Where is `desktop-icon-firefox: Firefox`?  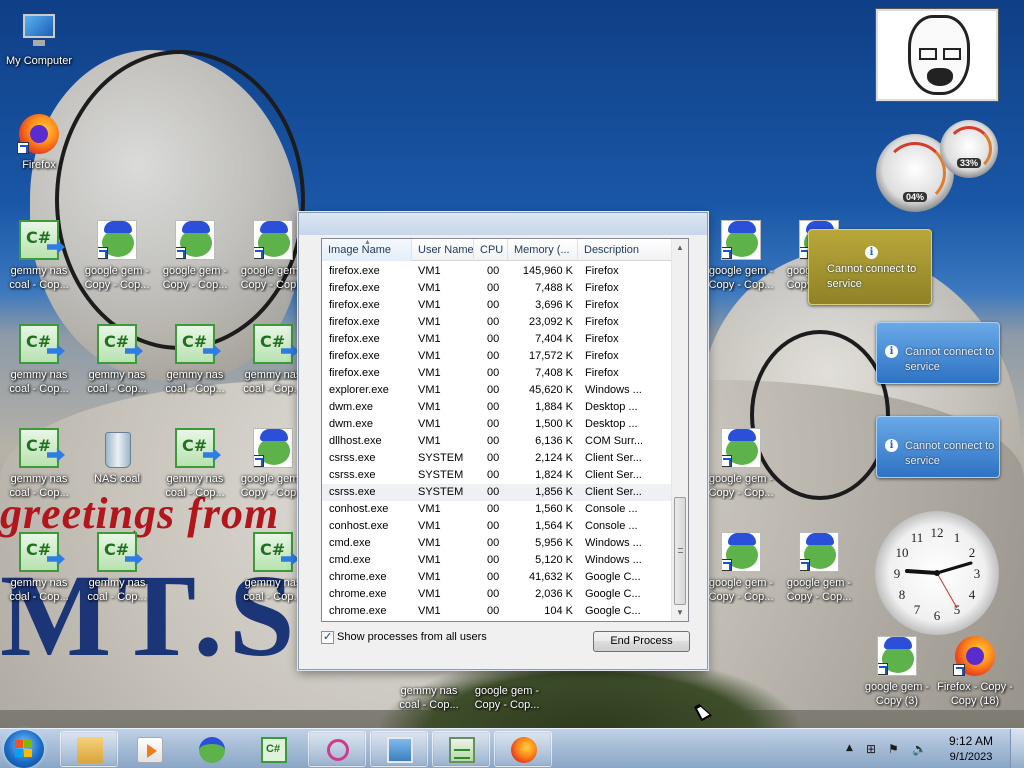
desktop-icon-firefox: Firefox is located at coordinates (39, 160).